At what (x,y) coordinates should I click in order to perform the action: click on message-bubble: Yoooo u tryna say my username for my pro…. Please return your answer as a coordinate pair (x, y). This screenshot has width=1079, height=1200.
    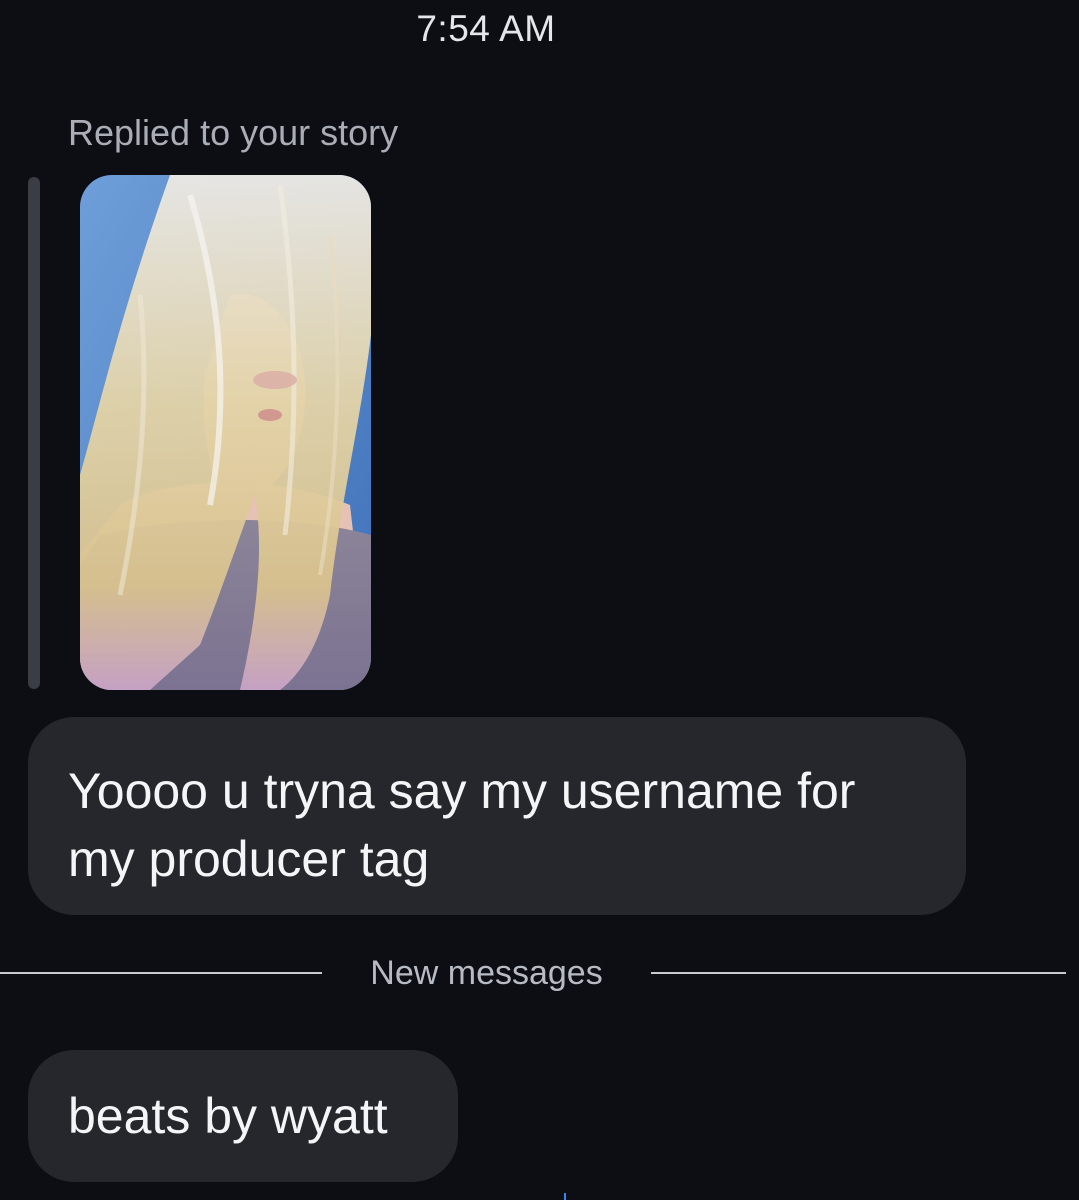
    Looking at the image, I should click on (497, 816).